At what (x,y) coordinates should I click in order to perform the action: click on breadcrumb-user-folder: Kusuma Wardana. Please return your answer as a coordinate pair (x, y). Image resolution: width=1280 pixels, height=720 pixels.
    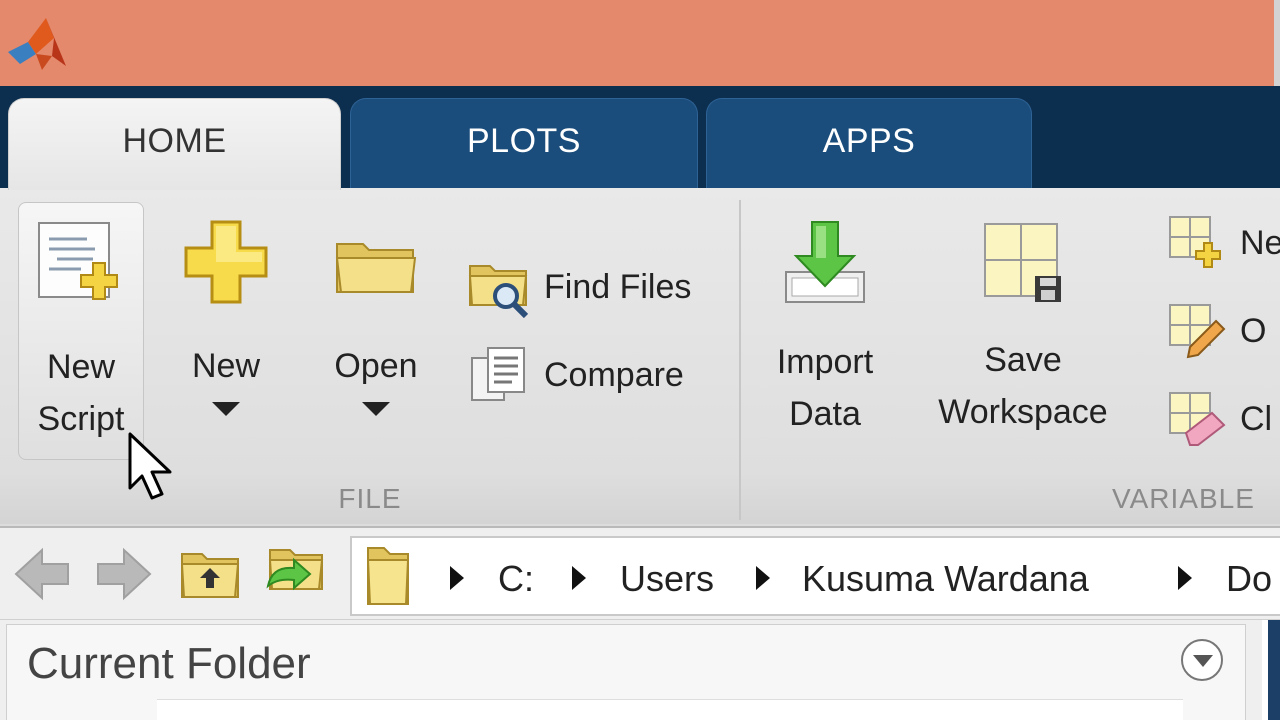
    Looking at the image, I should click on (945, 579).